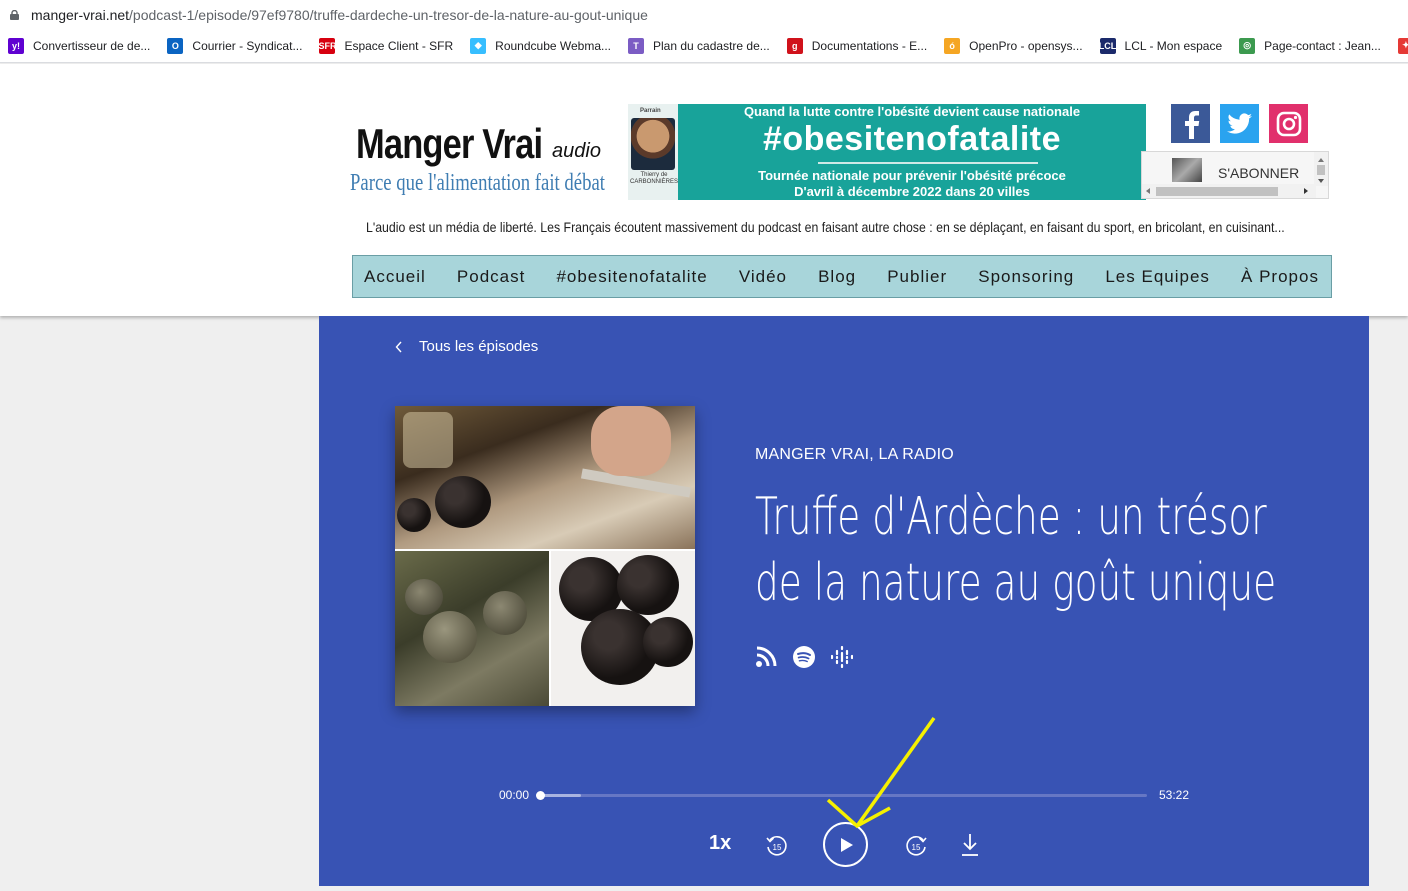  What do you see at coordinates (1173, 45) in the screenshot?
I see `bookmark-label: LCL - Mon espace` at bounding box center [1173, 45].